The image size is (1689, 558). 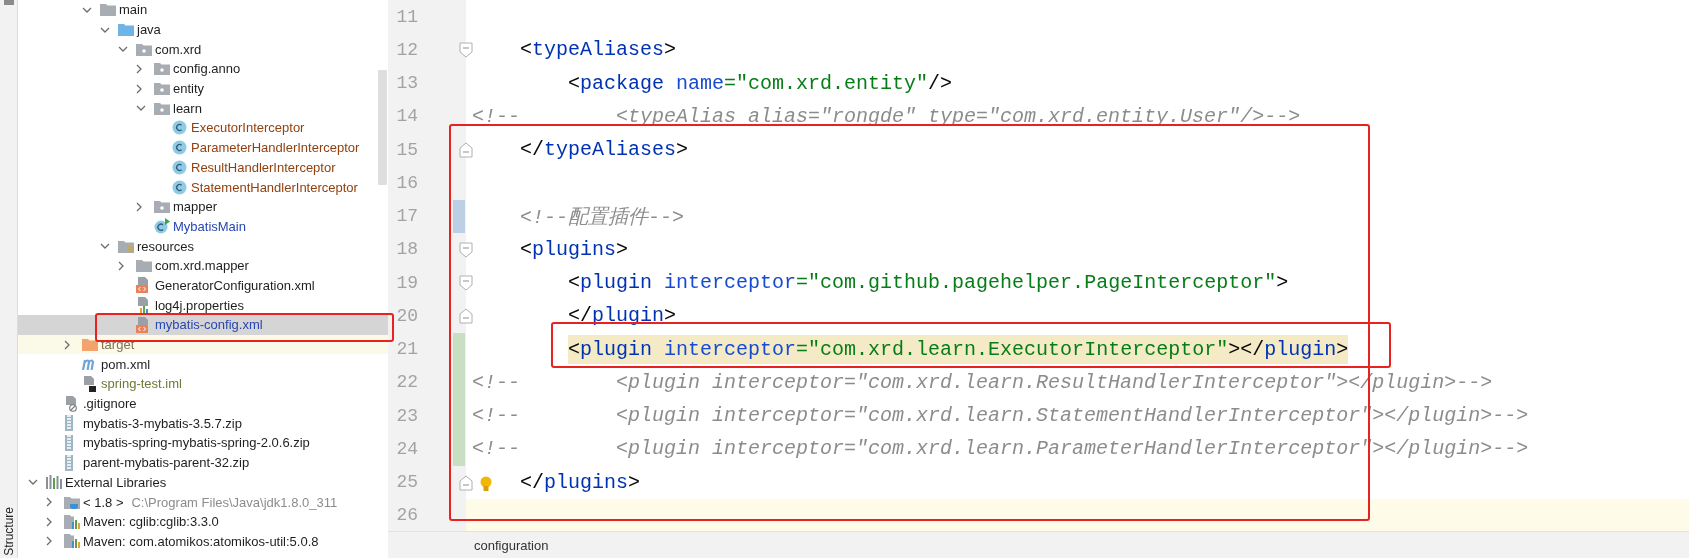 I want to click on breadcrumb-item: configuration, so click(x=511, y=545).